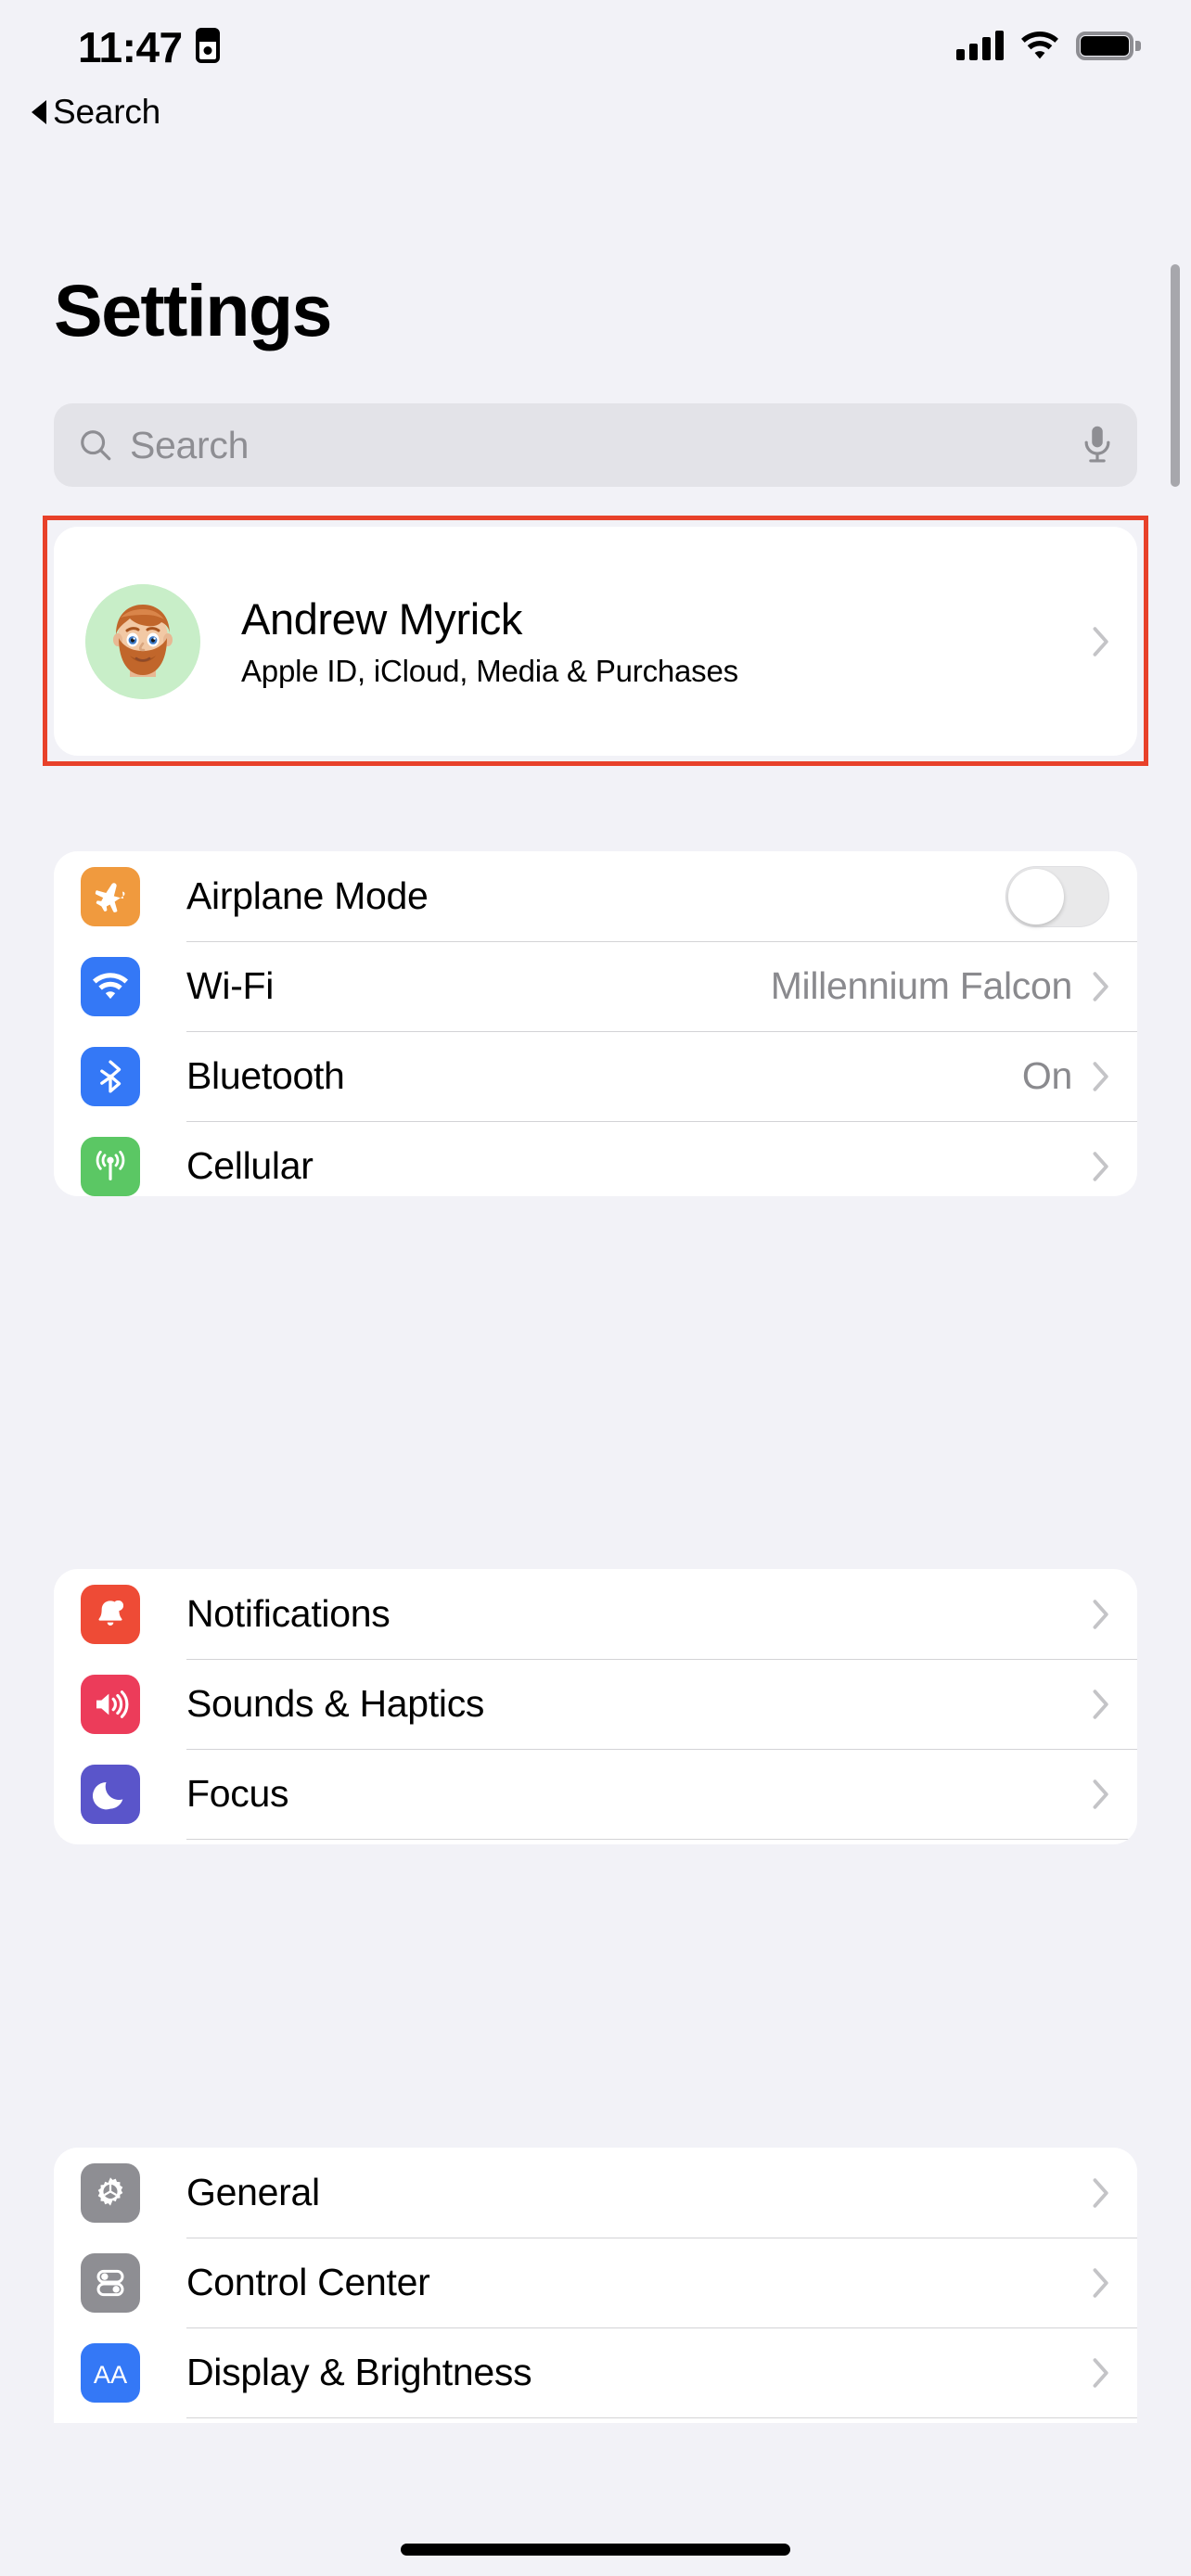 This screenshot has width=1191, height=2576. I want to click on row-accessory: On, so click(1065, 1076).